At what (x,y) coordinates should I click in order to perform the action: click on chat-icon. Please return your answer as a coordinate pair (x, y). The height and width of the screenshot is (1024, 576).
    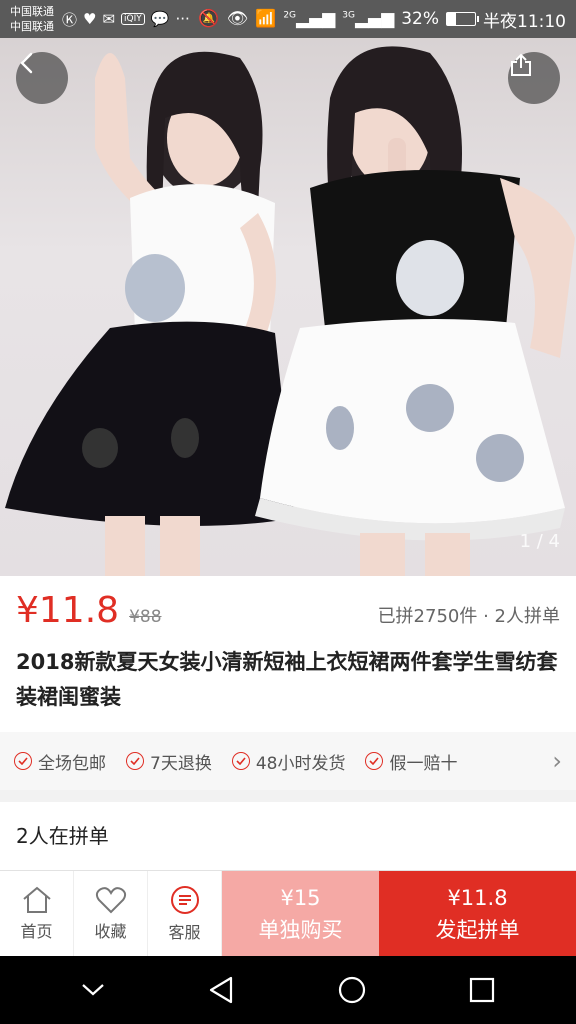
    Looking at the image, I should click on (184, 899).